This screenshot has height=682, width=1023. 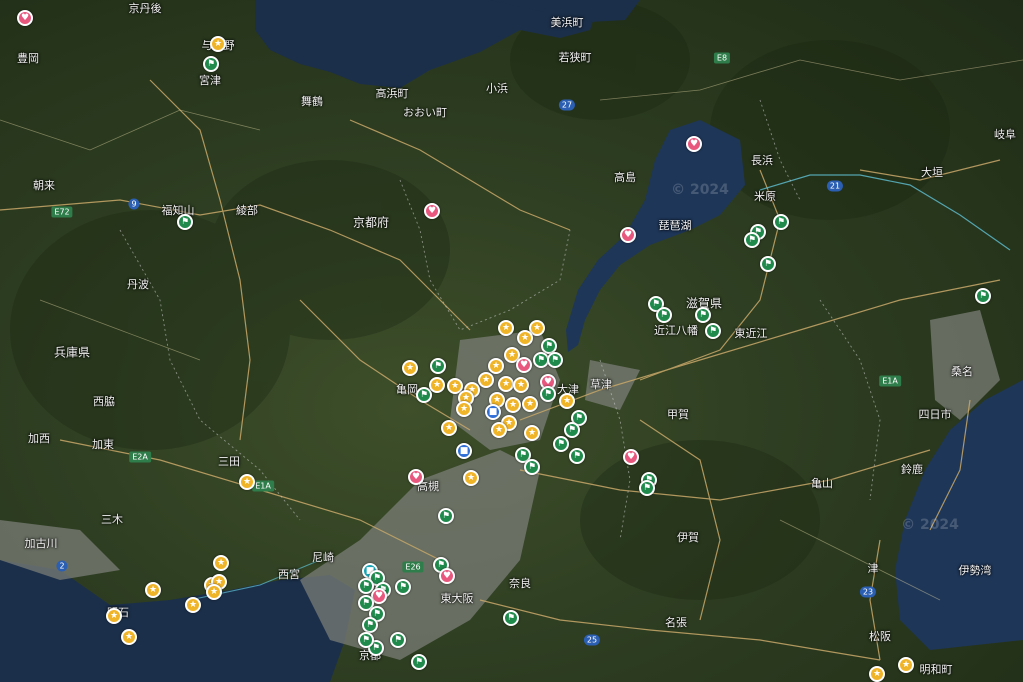 What do you see at coordinates (112, 519) in the screenshot?
I see `label-miki: 三木` at bounding box center [112, 519].